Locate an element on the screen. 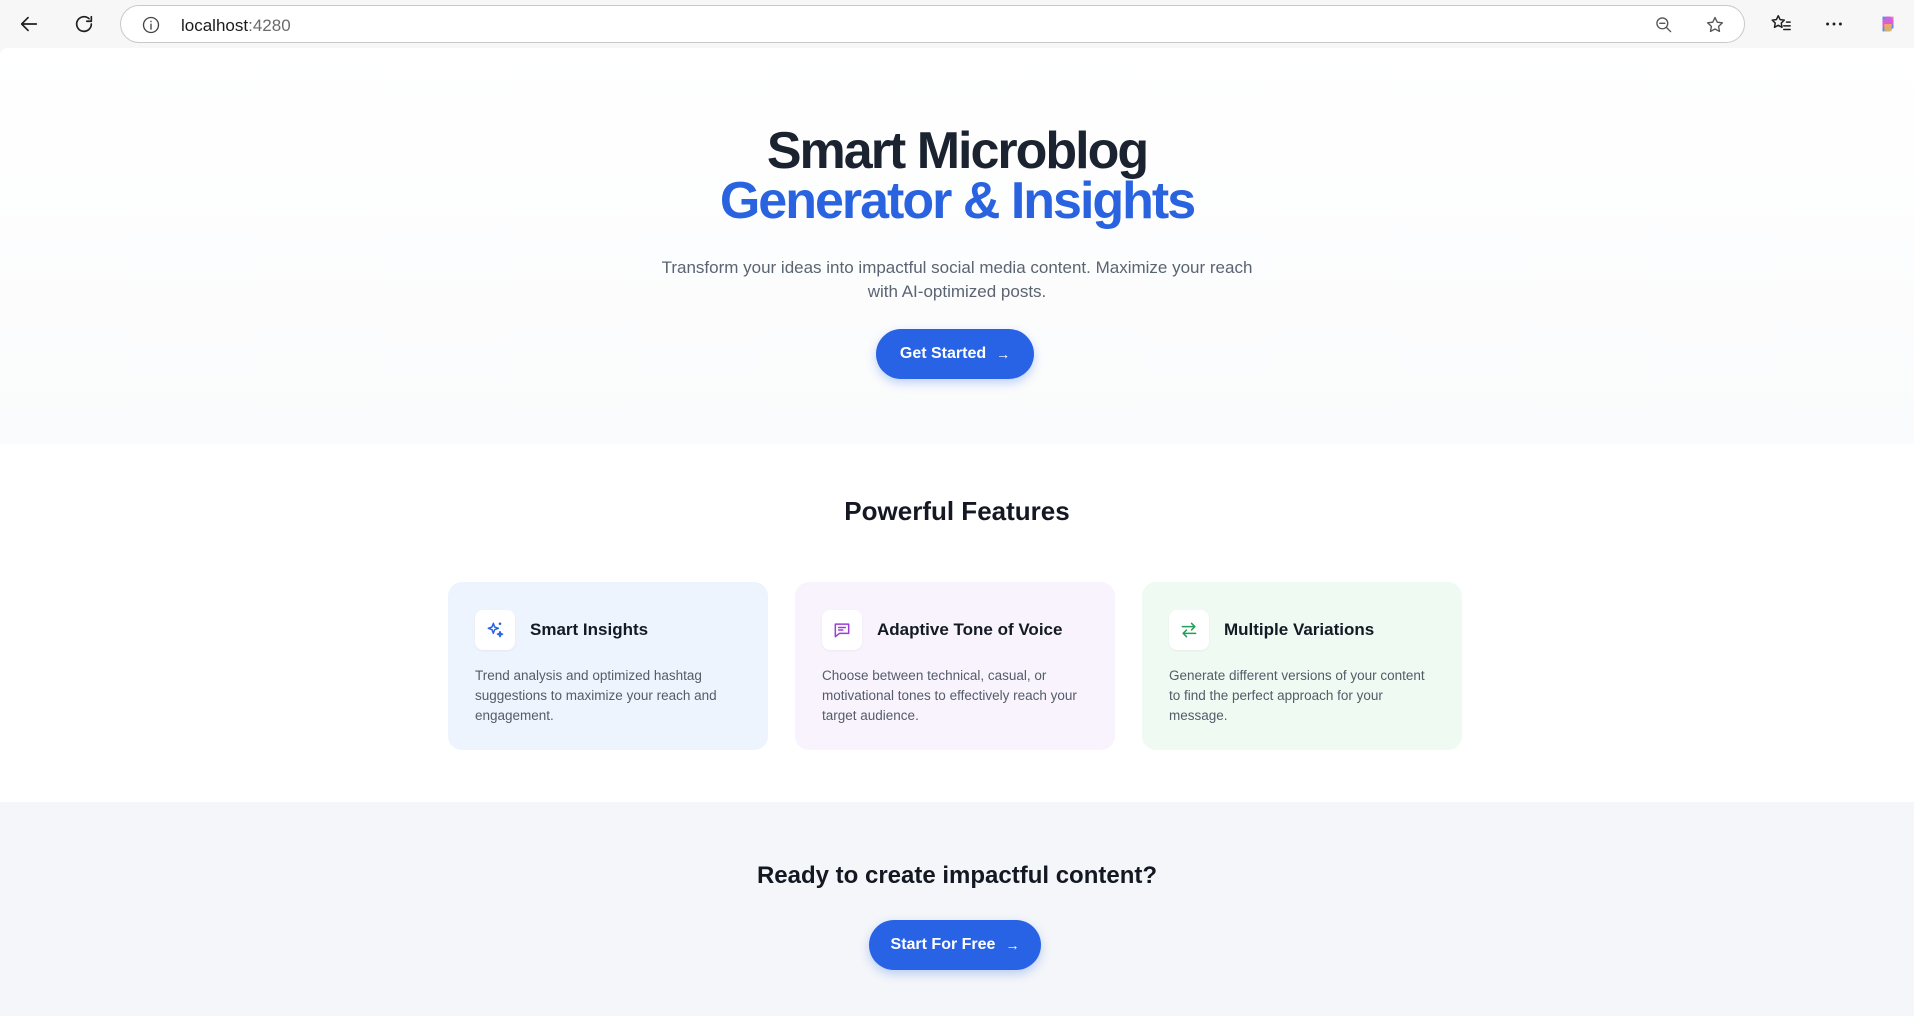  feature-title: Smart Insights is located at coordinates (589, 629).